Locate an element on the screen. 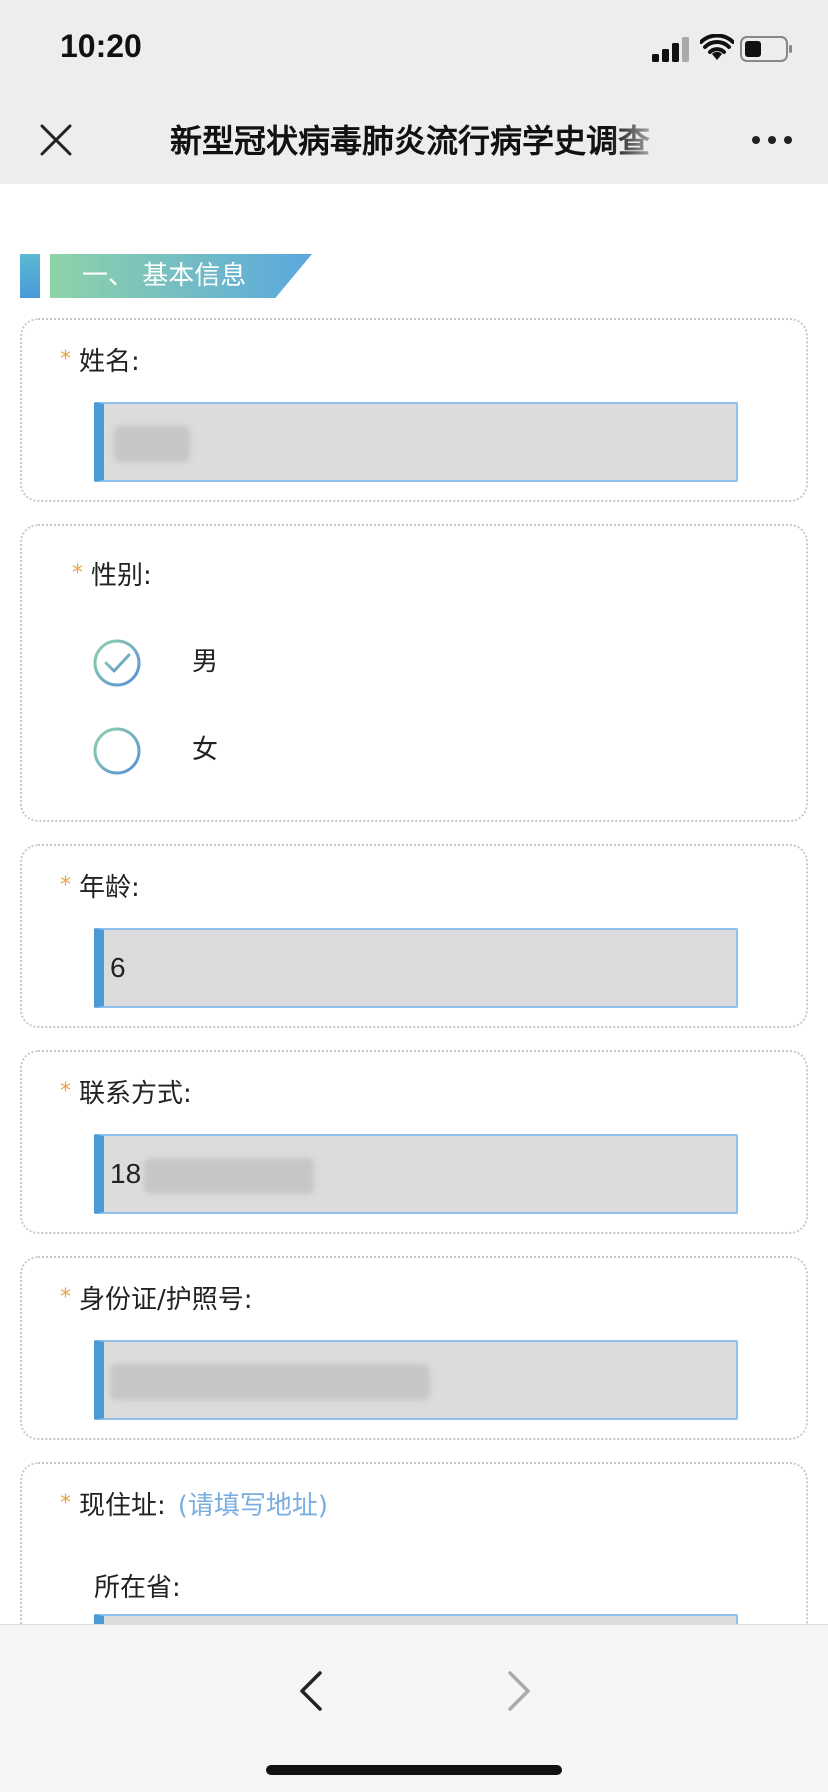 This screenshot has width=828, height=1792. page-title: 新型冠状病毒肺炎流行病学史调查 is located at coordinates (410, 141).